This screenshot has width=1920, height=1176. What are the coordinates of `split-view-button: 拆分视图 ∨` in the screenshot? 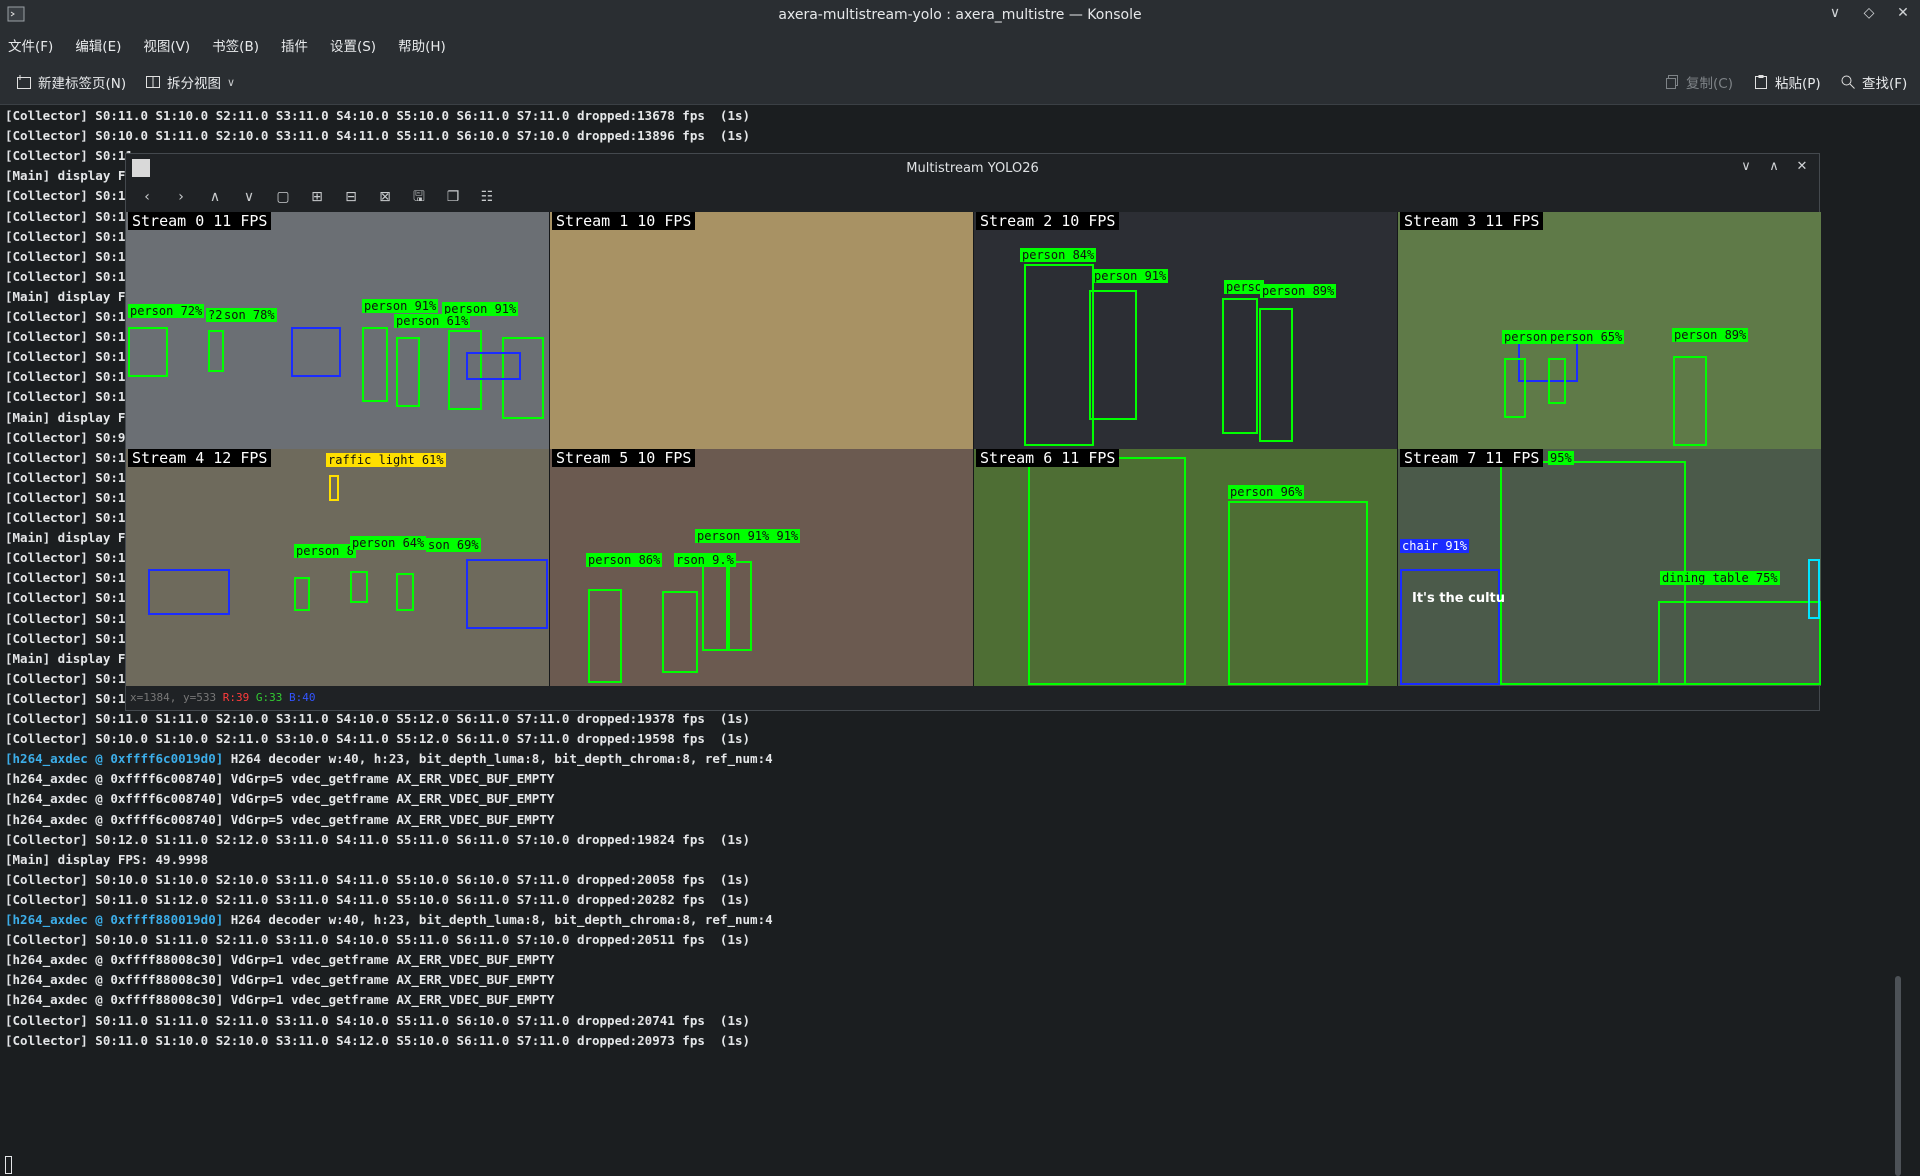 It's located at (190, 82).